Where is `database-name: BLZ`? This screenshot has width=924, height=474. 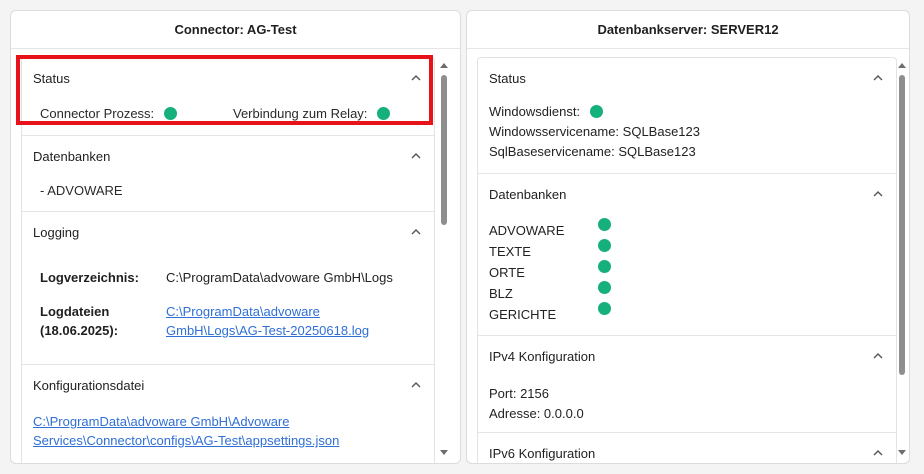 database-name: BLZ is located at coordinates (501, 293).